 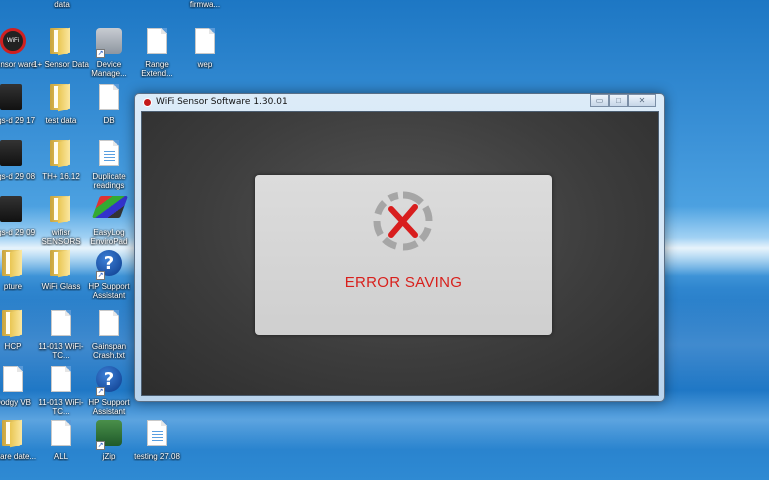 What do you see at coordinates (642, 100) in the screenshot?
I see `close-button: ✕` at bounding box center [642, 100].